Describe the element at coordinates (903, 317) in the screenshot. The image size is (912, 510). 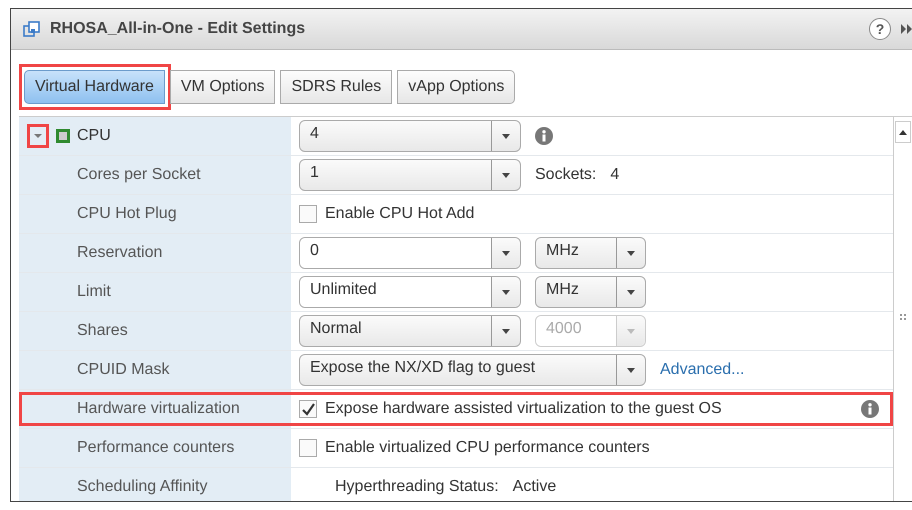
I see `grip-icon` at that location.